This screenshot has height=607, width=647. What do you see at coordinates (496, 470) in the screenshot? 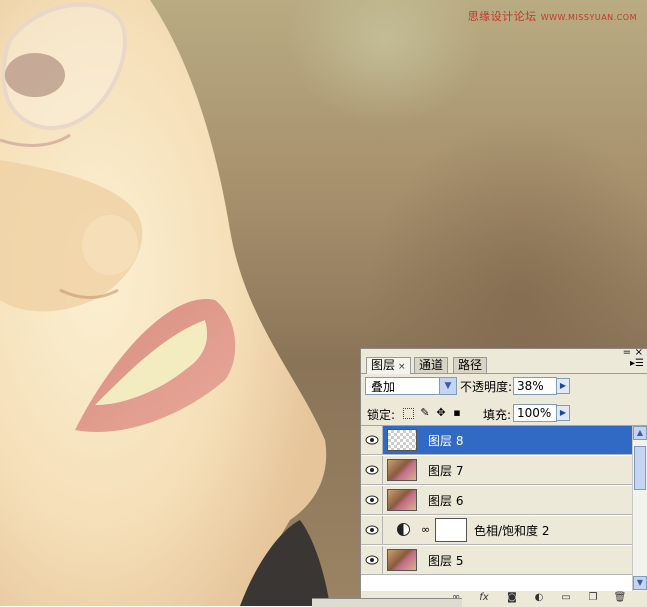
I see `layer-row-7: 图层 7` at bounding box center [496, 470].